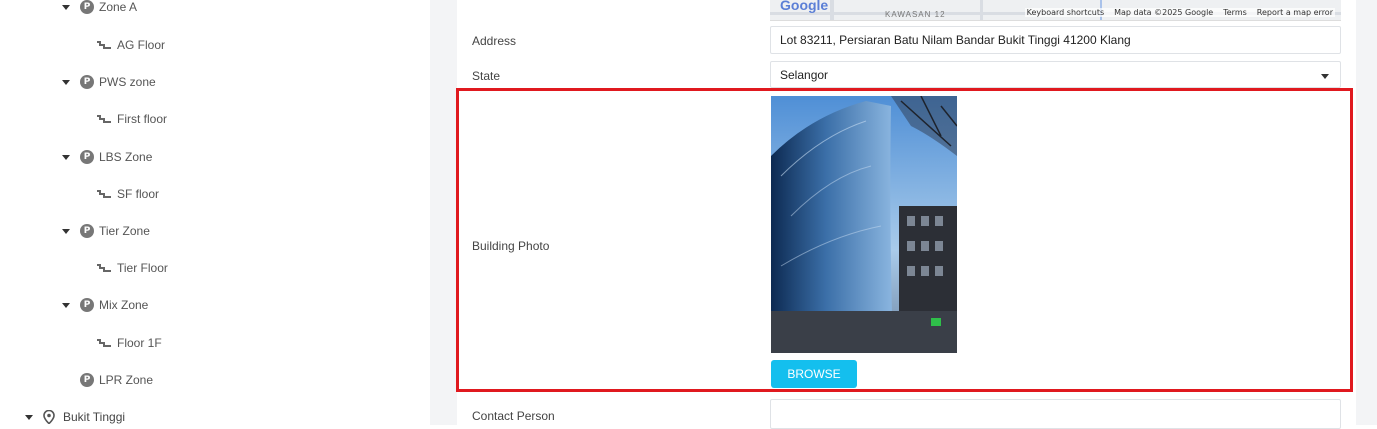  What do you see at coordinates (486, 76) in the screenshot?
I see `state-label: State` at bounding box center [486, 76].